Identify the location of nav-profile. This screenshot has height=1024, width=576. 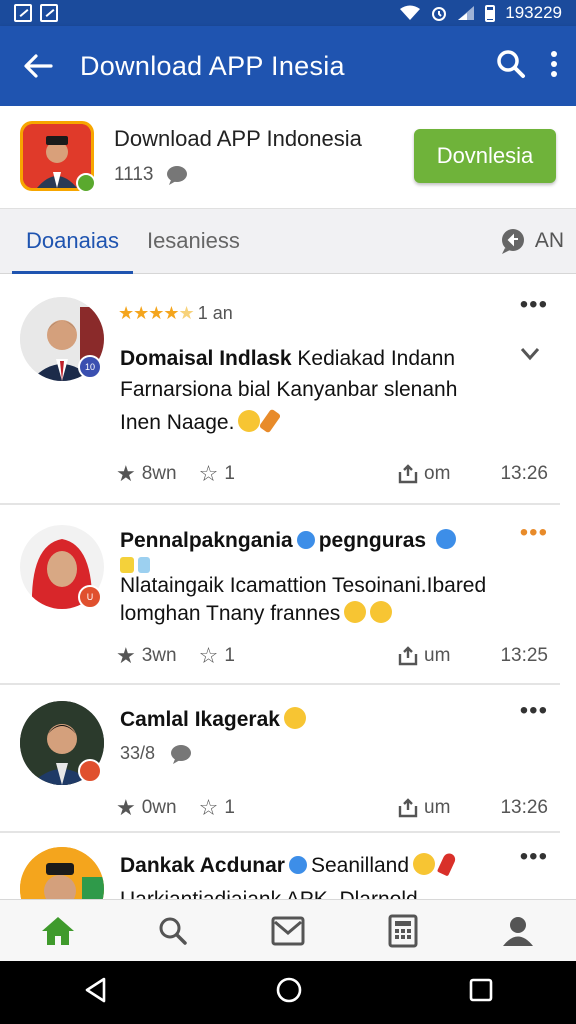
(518, 931).